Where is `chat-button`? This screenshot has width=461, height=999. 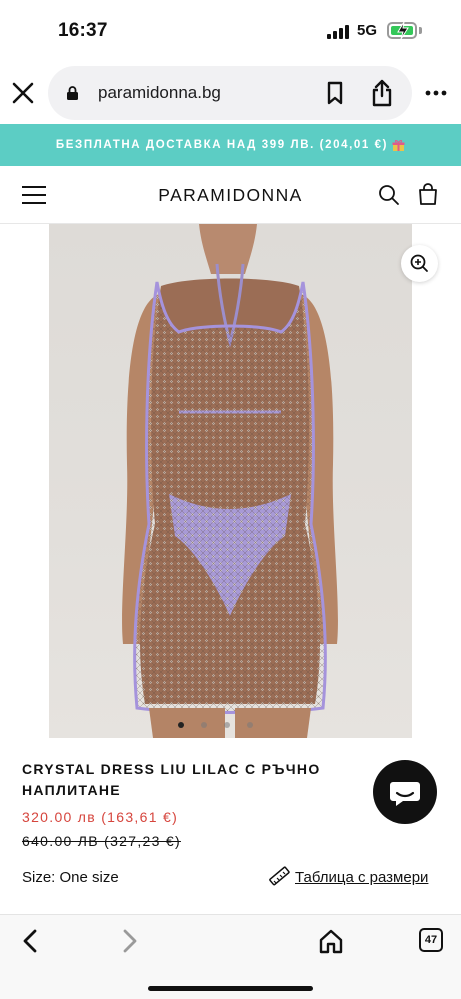
chat-button is located at coordinates (405, 792).